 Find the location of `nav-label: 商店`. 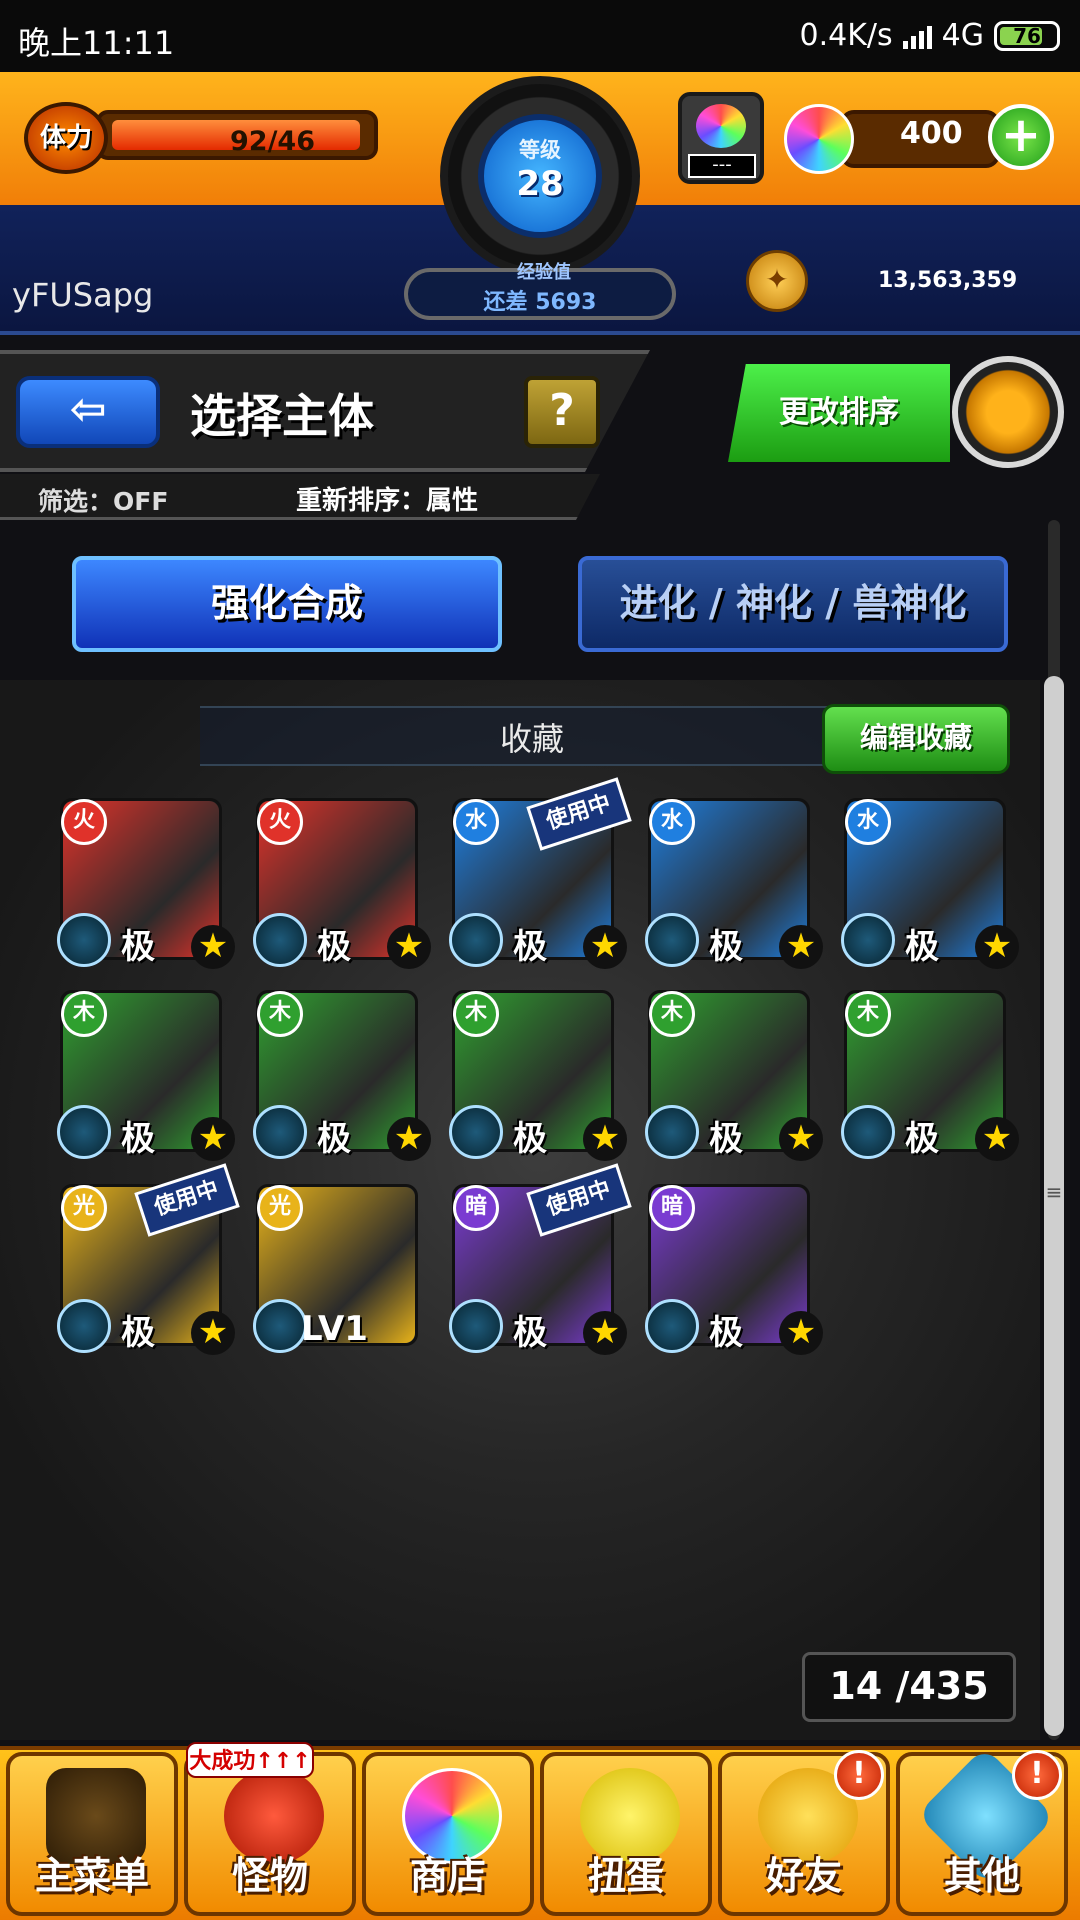

nav-label: 商店 is located at coordinates (447, 1876).